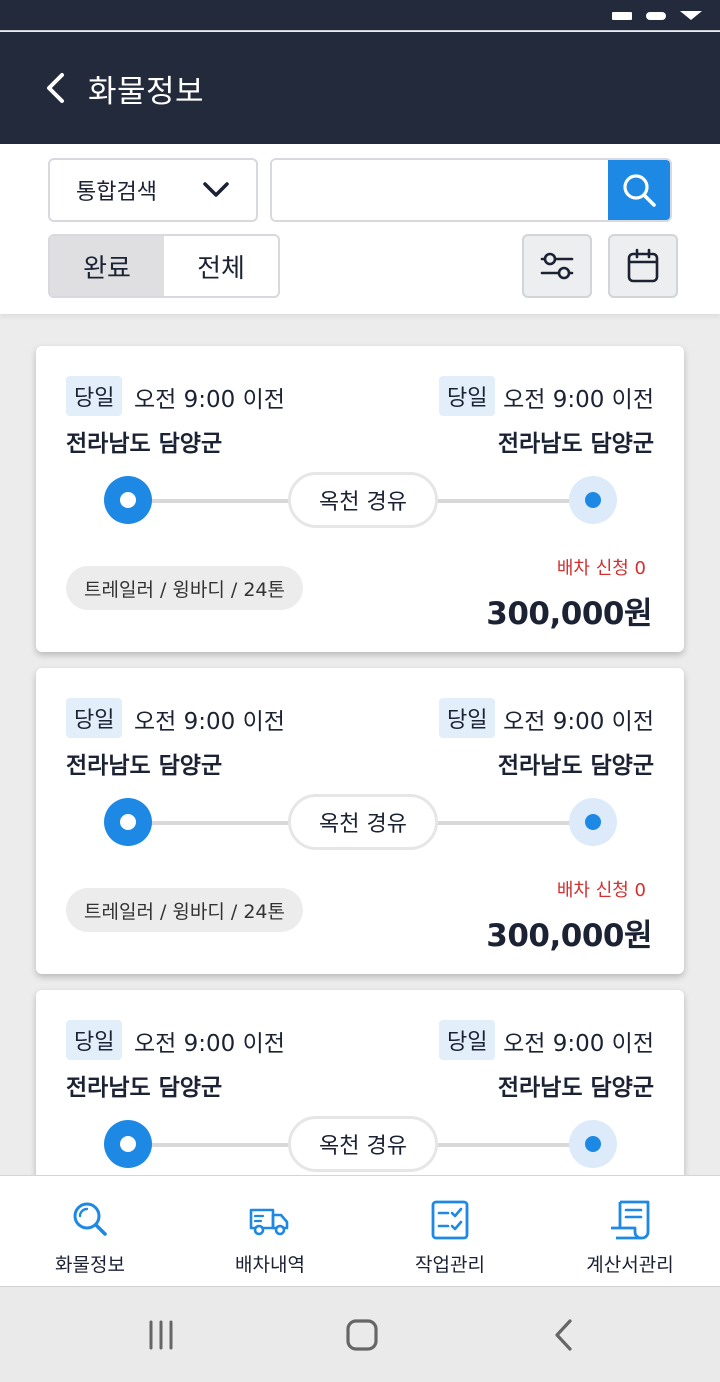 The width and height of the screenshot is (720, 1382). I want to click on truck-icon, so click(269, 1222).